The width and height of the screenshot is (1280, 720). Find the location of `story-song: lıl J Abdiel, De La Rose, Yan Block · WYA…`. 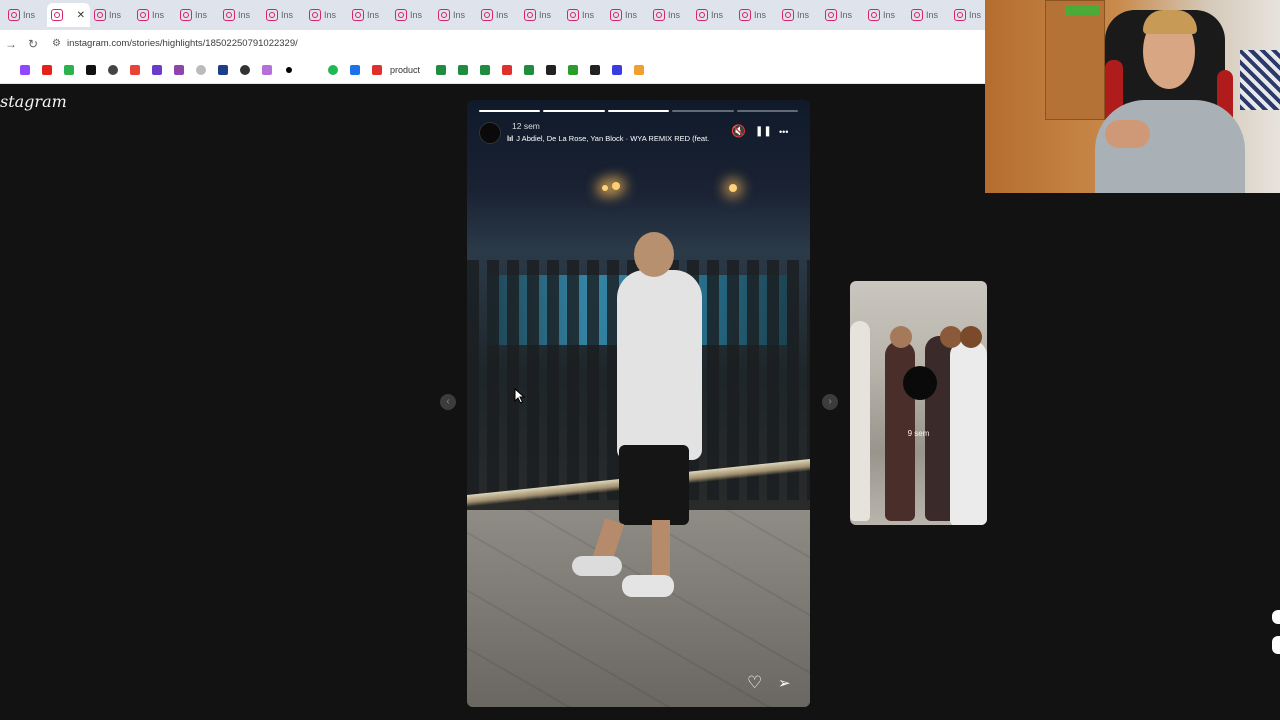

story-song: lıl J Abdiel, De La Rose, Yan Block · WYA… is located at coordinates (615, 138).